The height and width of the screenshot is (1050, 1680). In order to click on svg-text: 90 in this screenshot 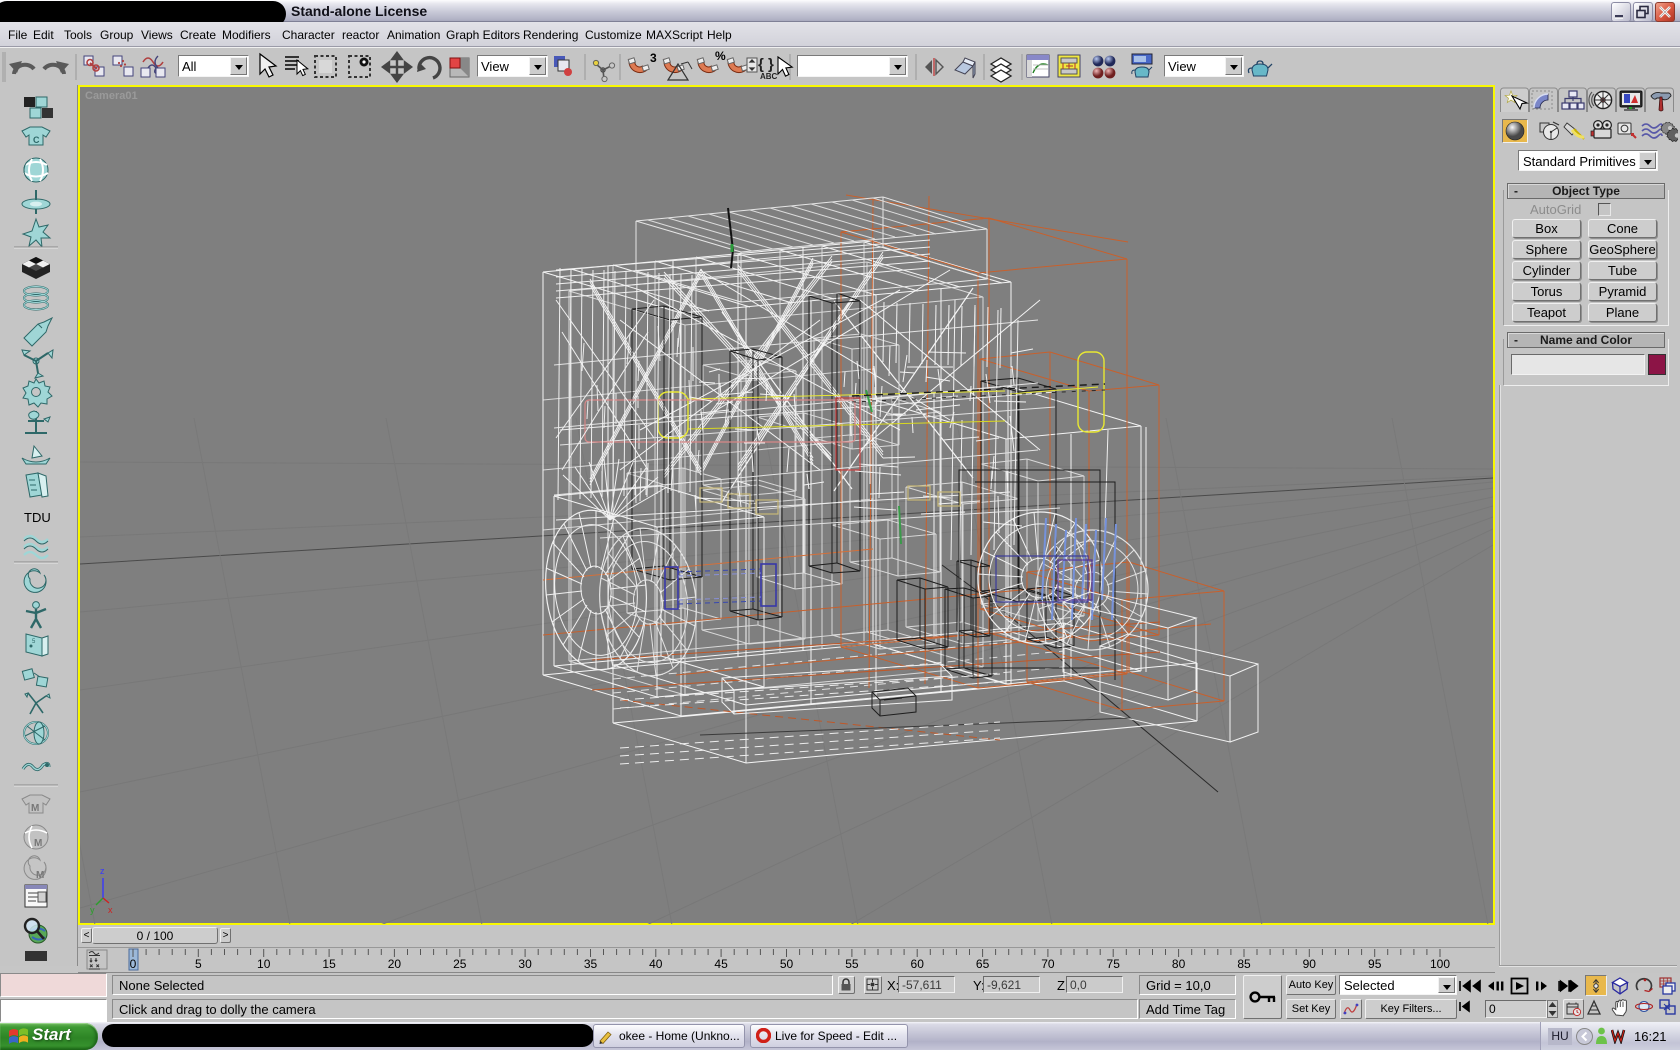, I will do `click(1310, 964)`.